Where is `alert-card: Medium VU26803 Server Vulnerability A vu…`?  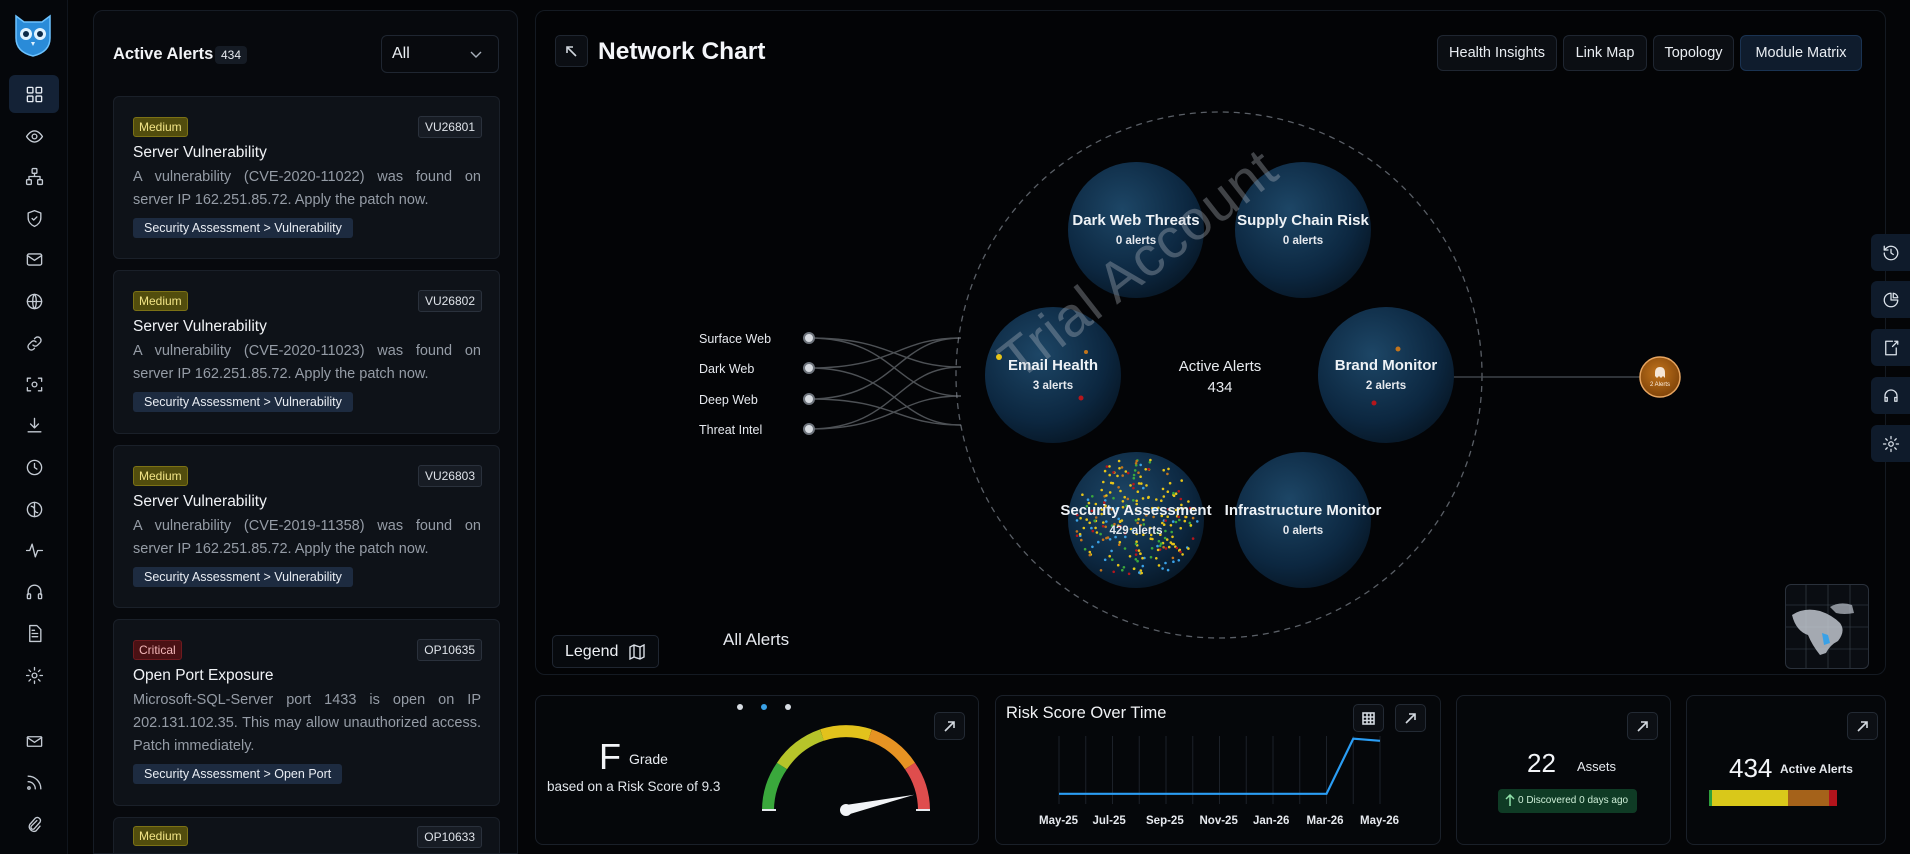
alert-card: Medium VU26803 Server Vulnerability A vu… is located at coordinates (306, 526).